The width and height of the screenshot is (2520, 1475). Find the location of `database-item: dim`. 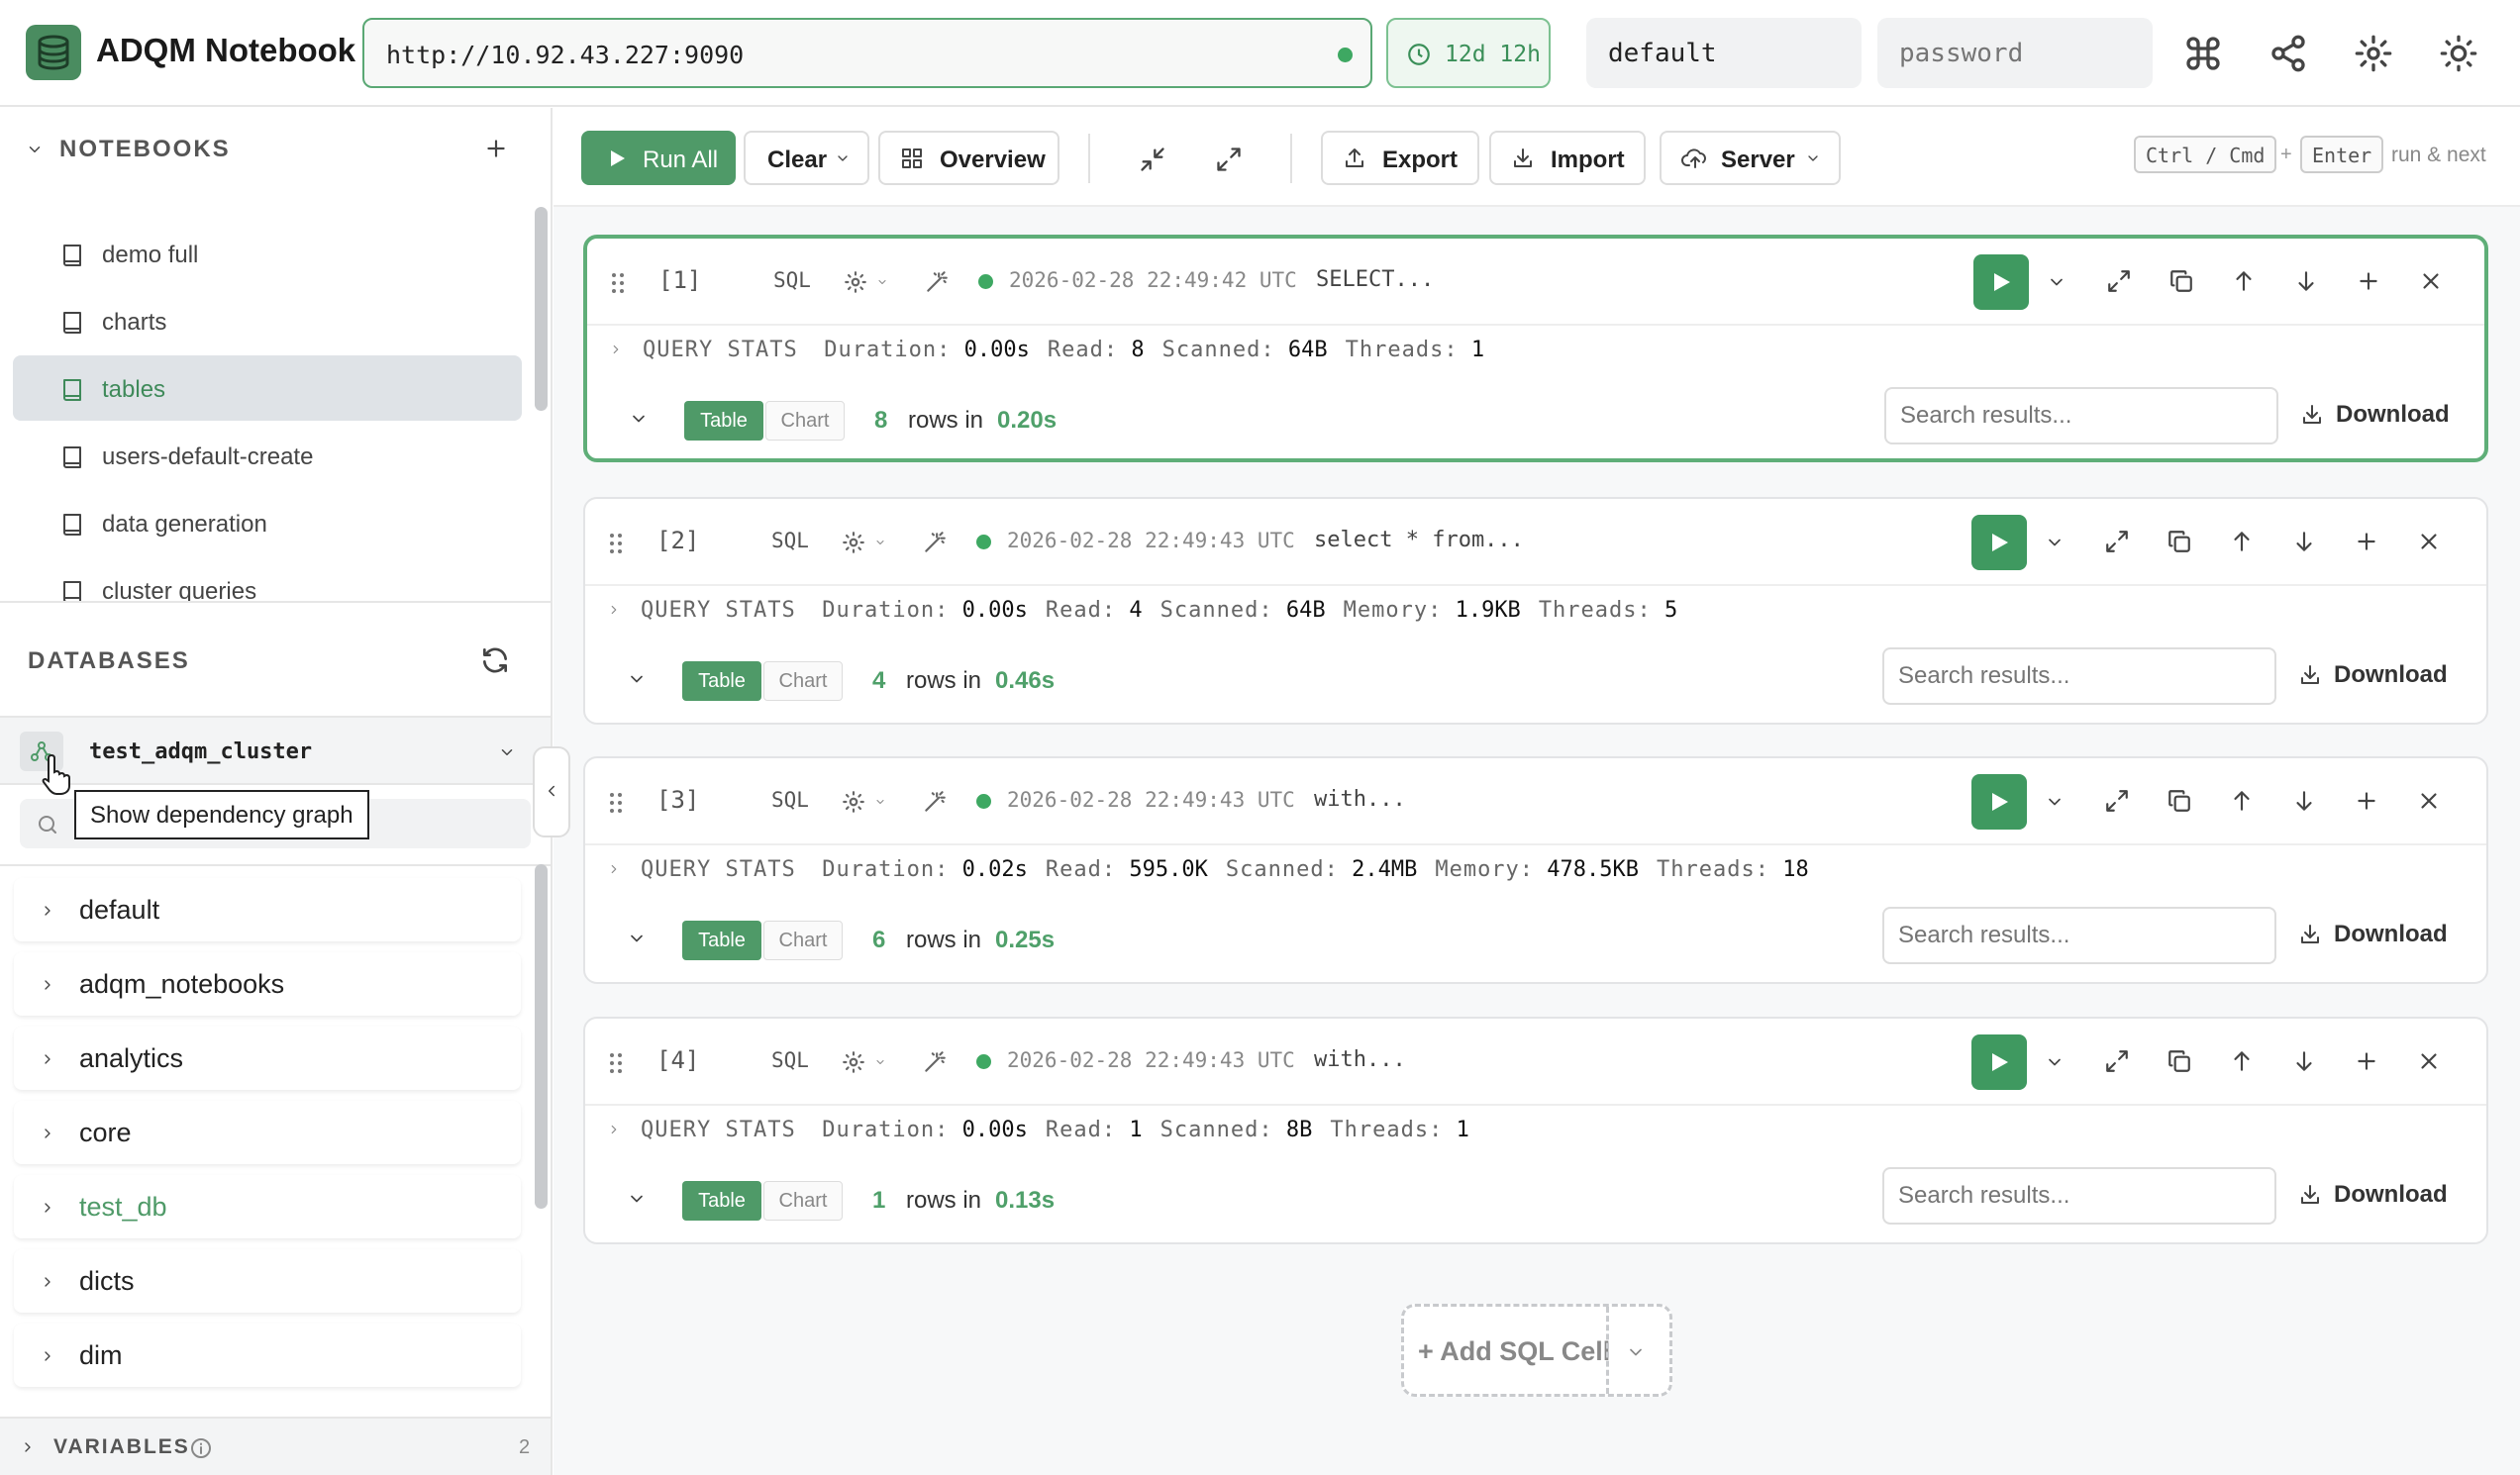

database-item: dim is located at coordinates (267, 1355).